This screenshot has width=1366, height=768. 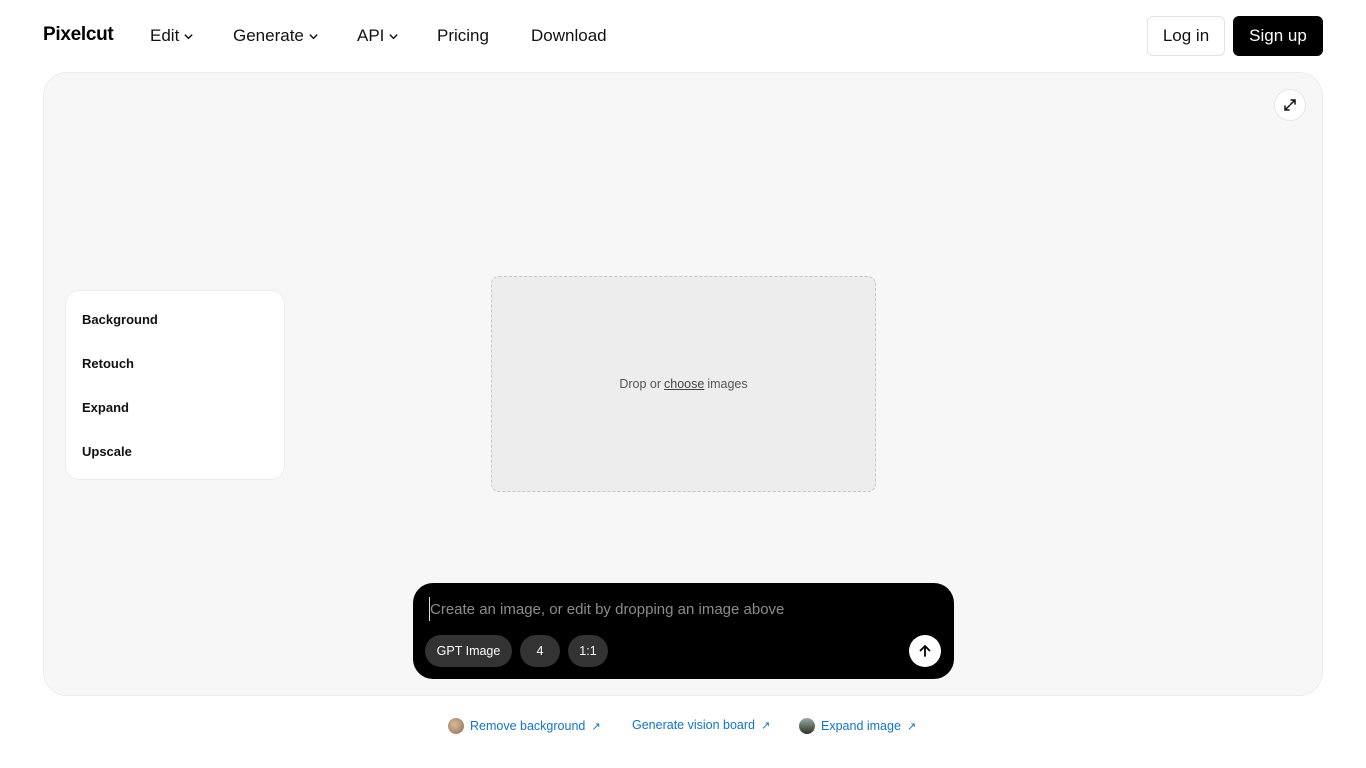 What do you see at coordinates (456, 726) in the screenshot?
I see `avatar-thumbnail` at bounding box center [456, 726].